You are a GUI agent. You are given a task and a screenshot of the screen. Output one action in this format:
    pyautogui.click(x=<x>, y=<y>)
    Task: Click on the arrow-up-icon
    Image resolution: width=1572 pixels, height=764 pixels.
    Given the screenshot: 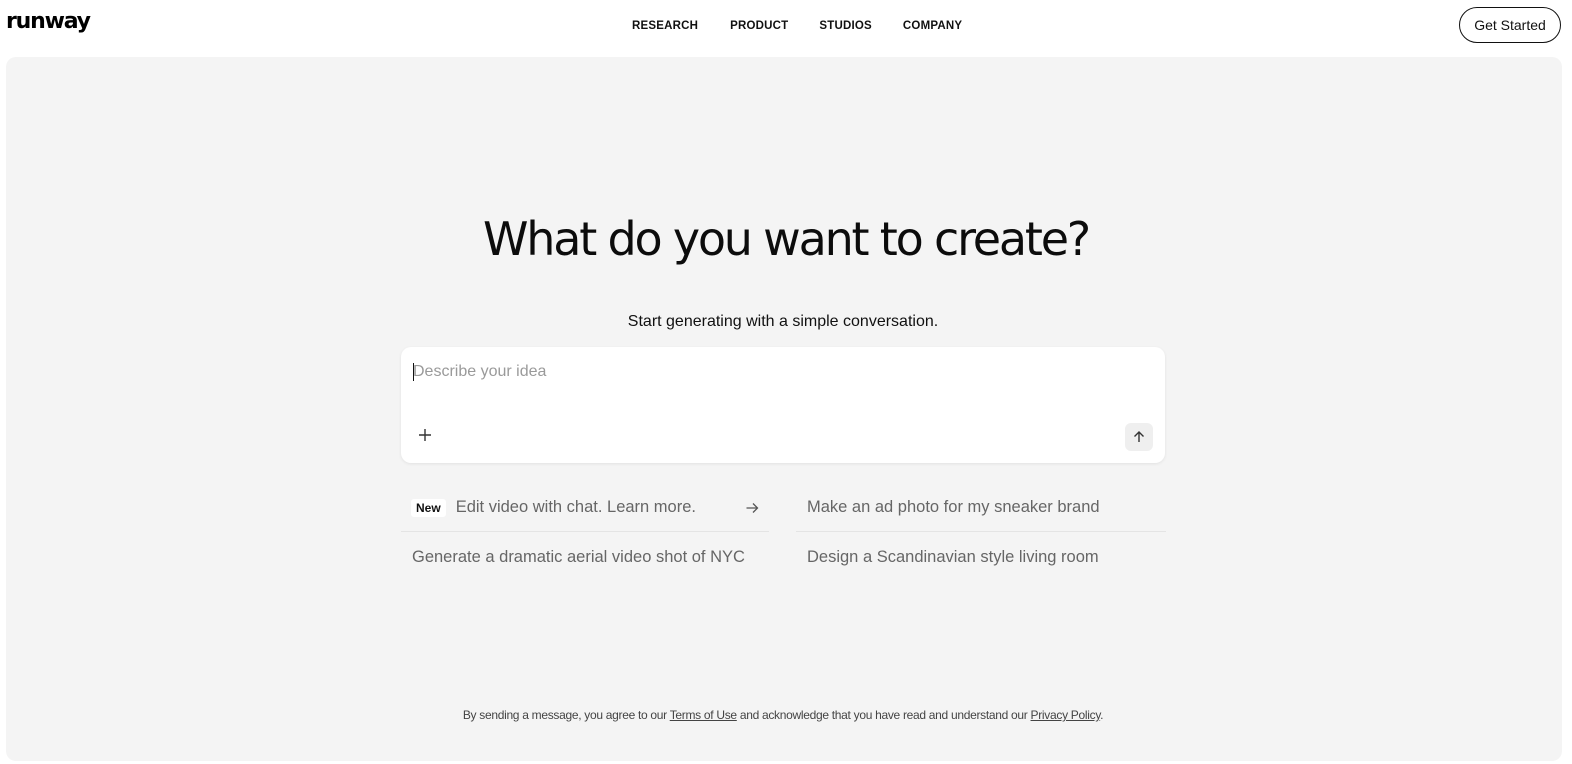 What is the action you would take?
    pyautogui.click(x=1139, y=436)
    